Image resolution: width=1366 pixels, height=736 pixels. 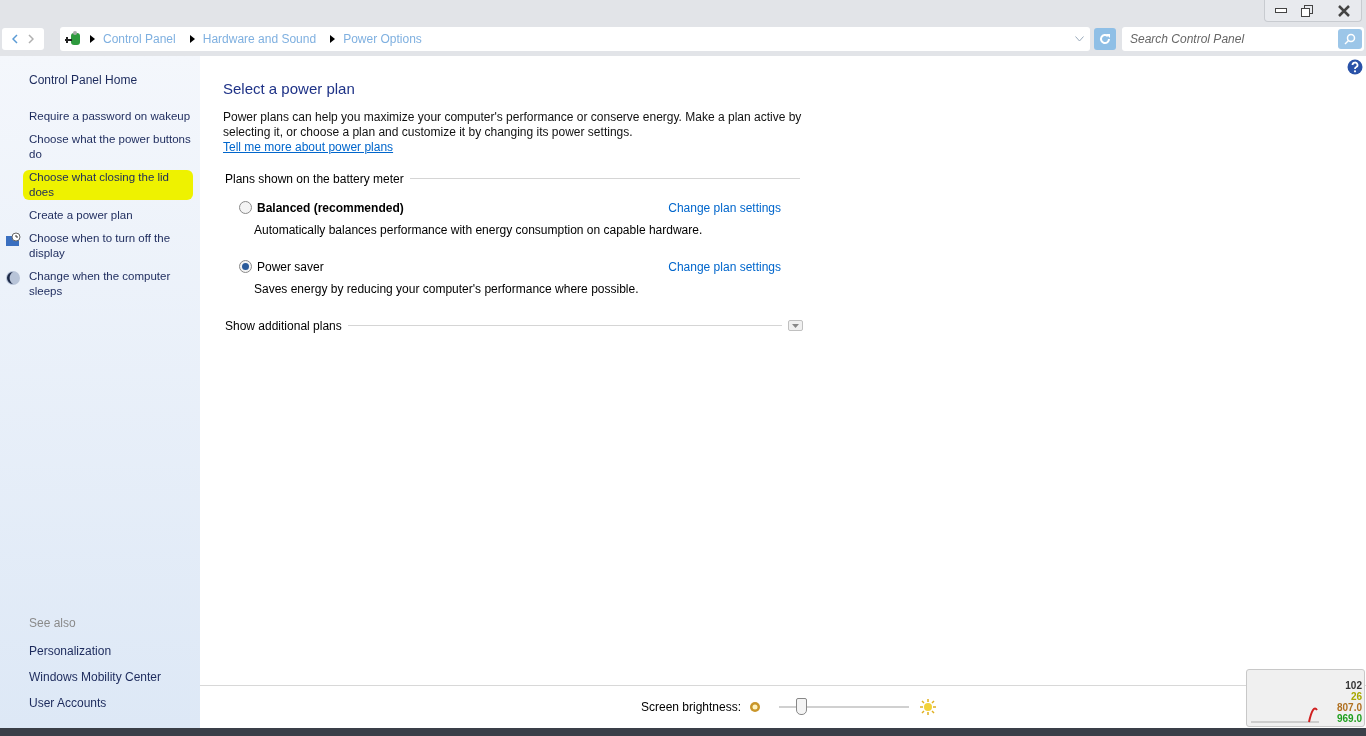 What do you see at coordinates (114, 703) in the screenshot?
I see `sidebar-link: User Accounts` at bounding box center [114, 703].